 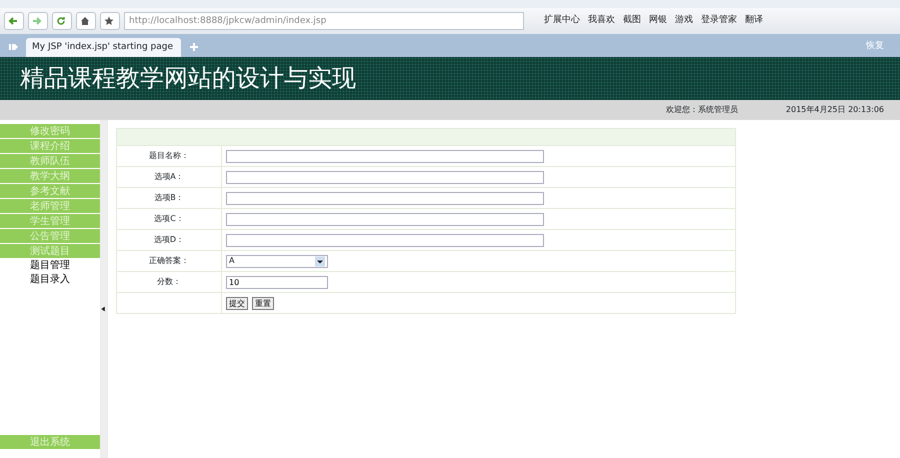 I want to click on toolbar-item: 我喜欢, so click(x=601, y=21).